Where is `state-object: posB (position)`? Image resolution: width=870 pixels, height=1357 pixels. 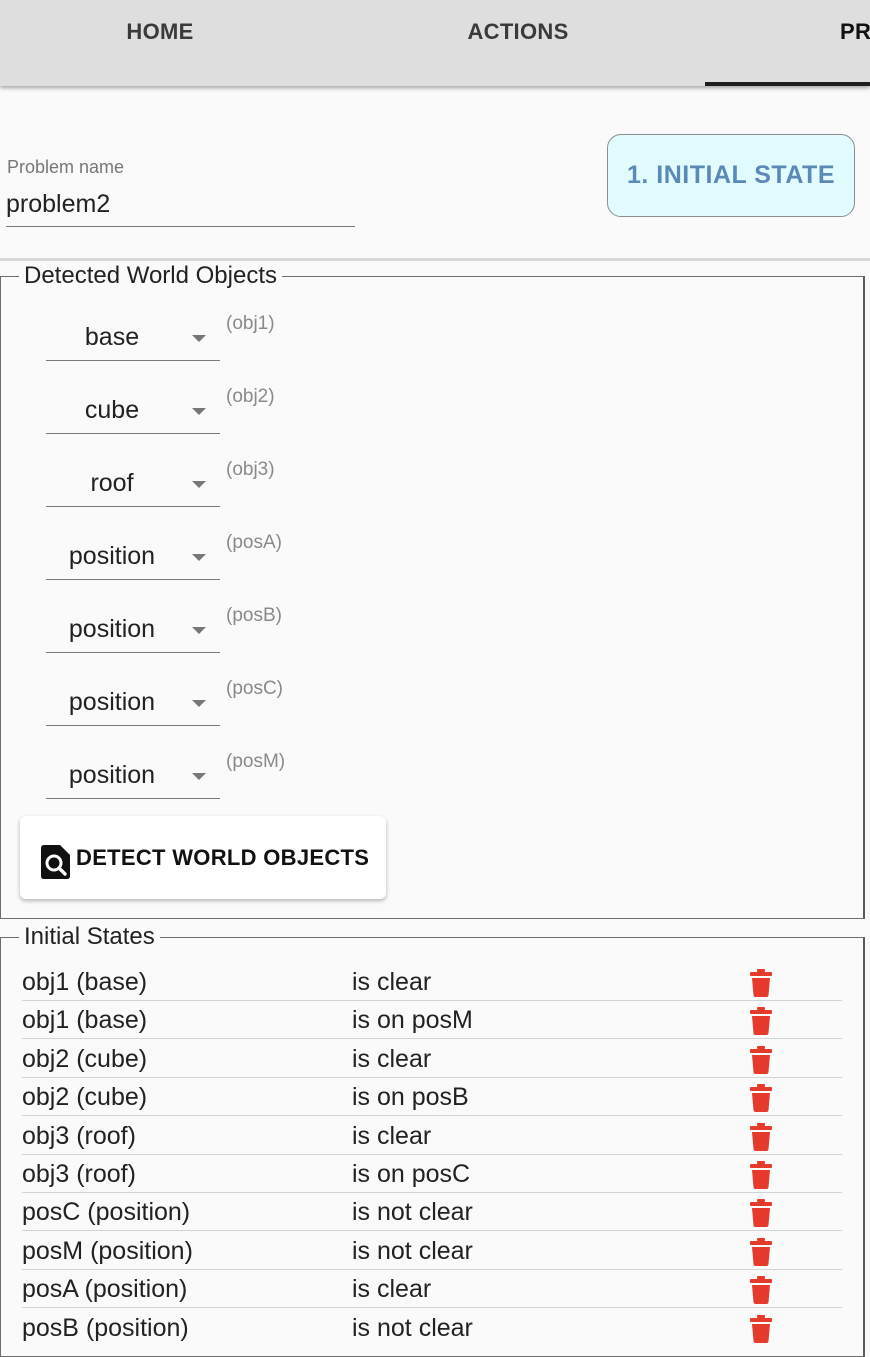
state-object: posB (position) is located at coordinates (105, 1327).